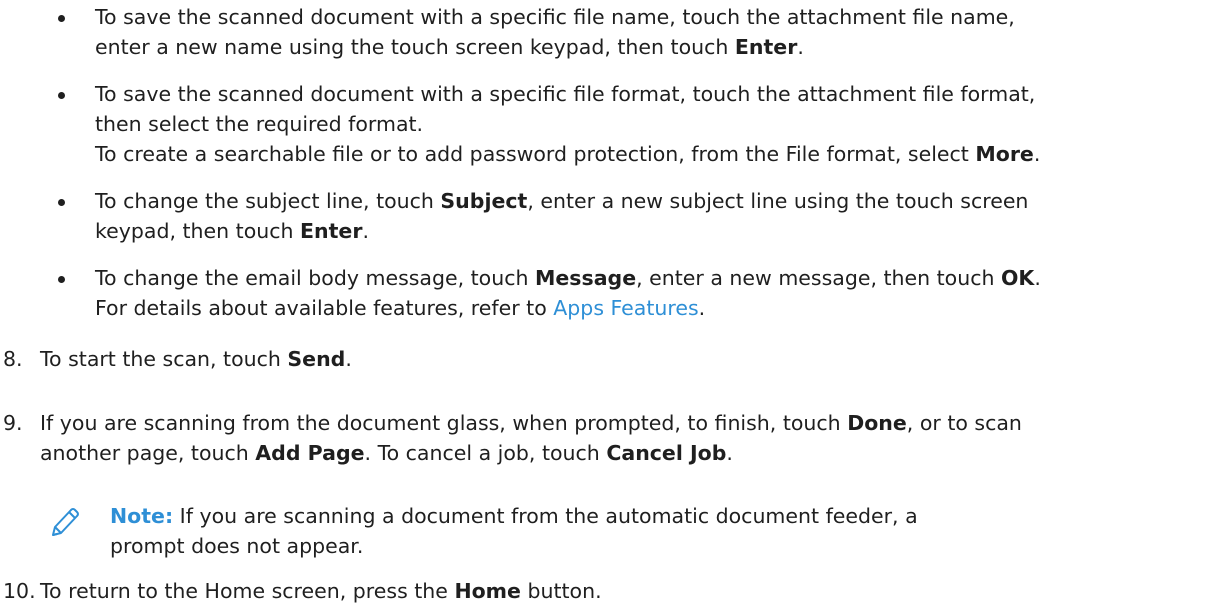 The width and height of the screenshot is (1224, 609). I want to click on text-span: To return to the Home screen, press the, so click(247, 591).